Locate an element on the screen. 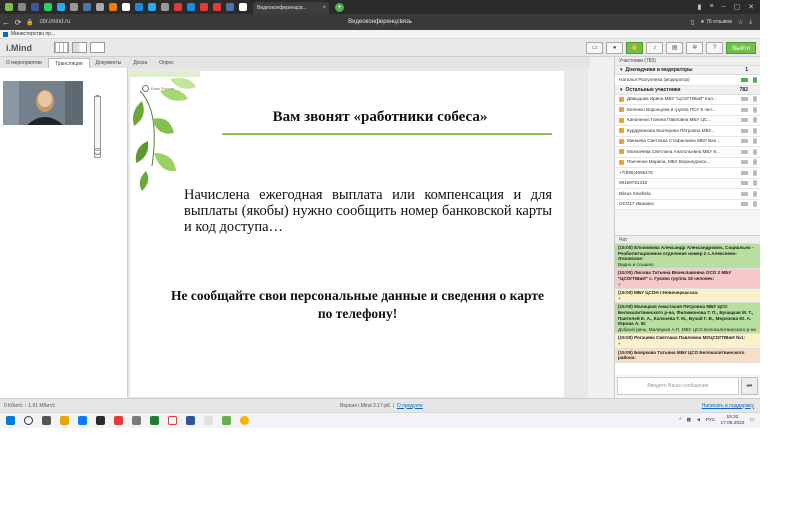  word-icon is located at coordinates (190, 420).